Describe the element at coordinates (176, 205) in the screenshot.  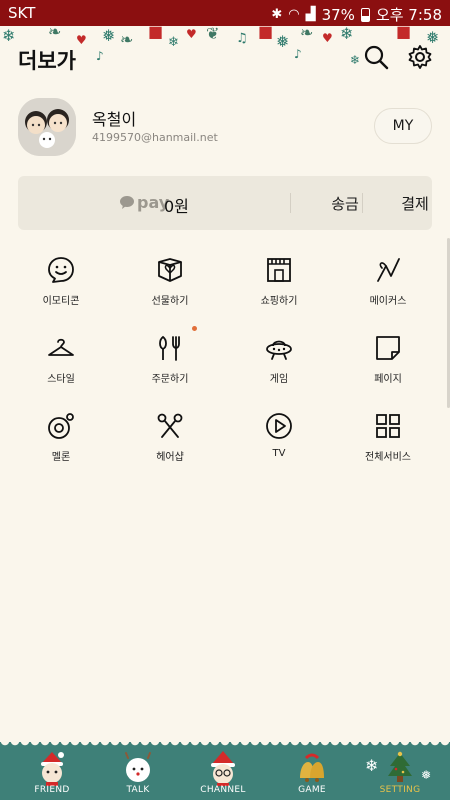
I see `pay-balance: 0원` at that location.